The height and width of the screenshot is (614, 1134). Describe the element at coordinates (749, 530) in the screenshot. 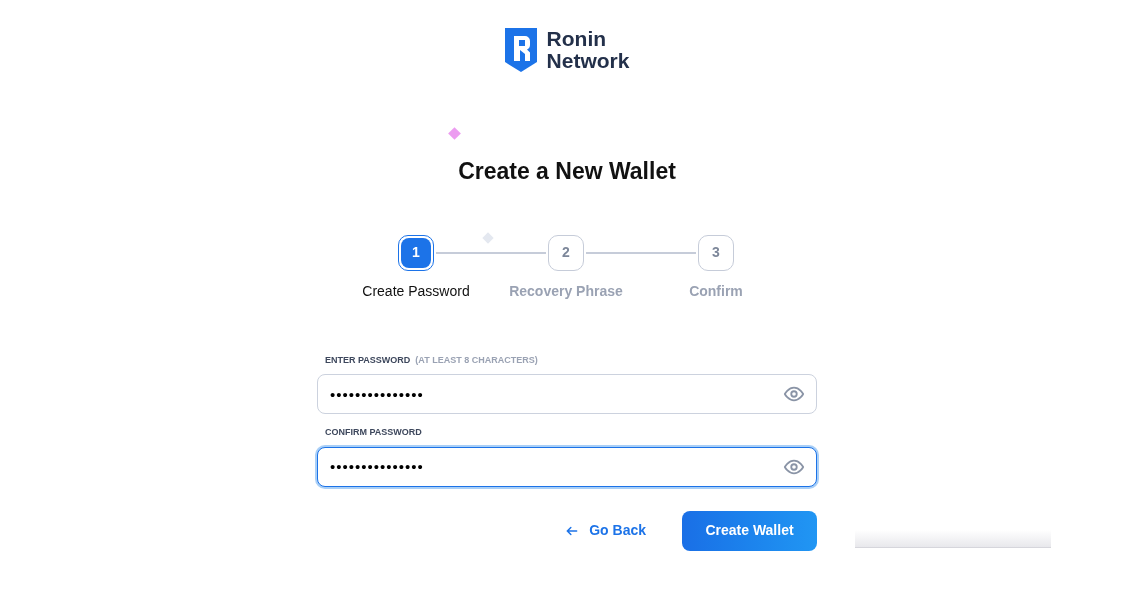

I see `create-wallet-button: Create Wallet` at that location.